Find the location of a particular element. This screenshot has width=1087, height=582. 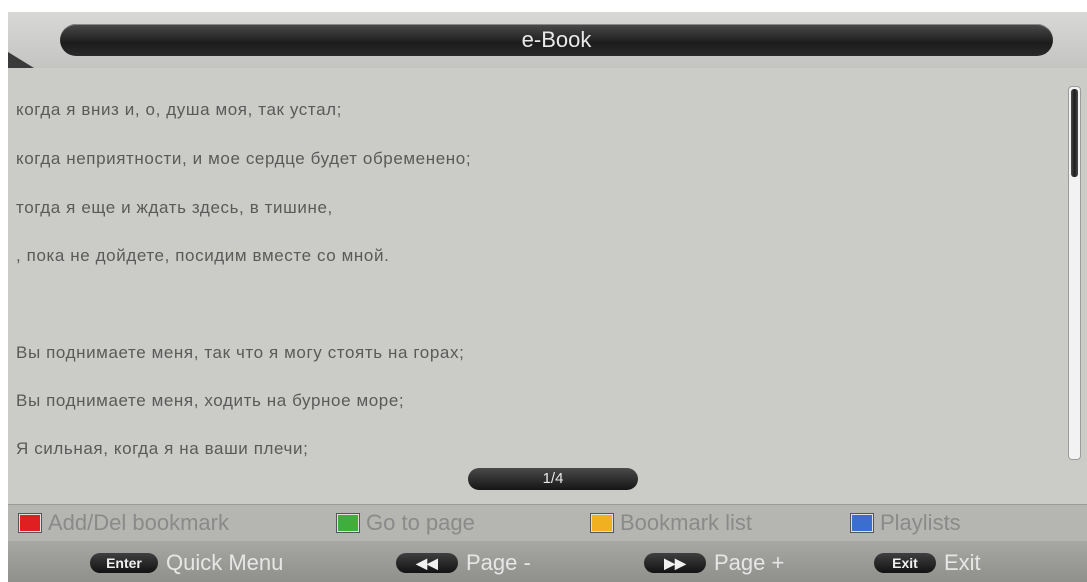

add-del-bookmark-button: Add/Del bookmark is located at coordinates (123, 522).